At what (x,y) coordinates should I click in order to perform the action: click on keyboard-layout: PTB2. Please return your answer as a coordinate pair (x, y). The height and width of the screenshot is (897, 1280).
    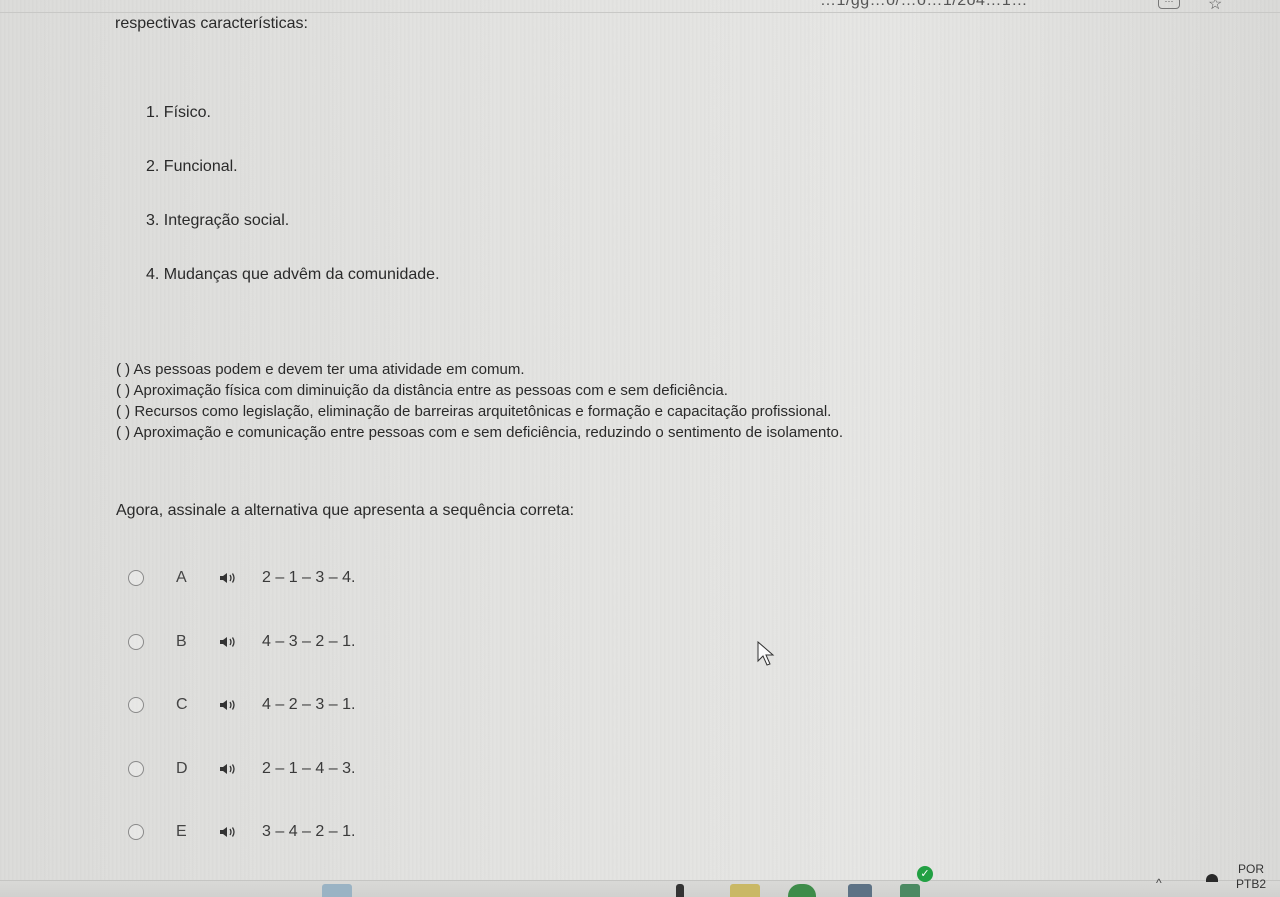
    Looking at the image, I should click on (1251, 884).